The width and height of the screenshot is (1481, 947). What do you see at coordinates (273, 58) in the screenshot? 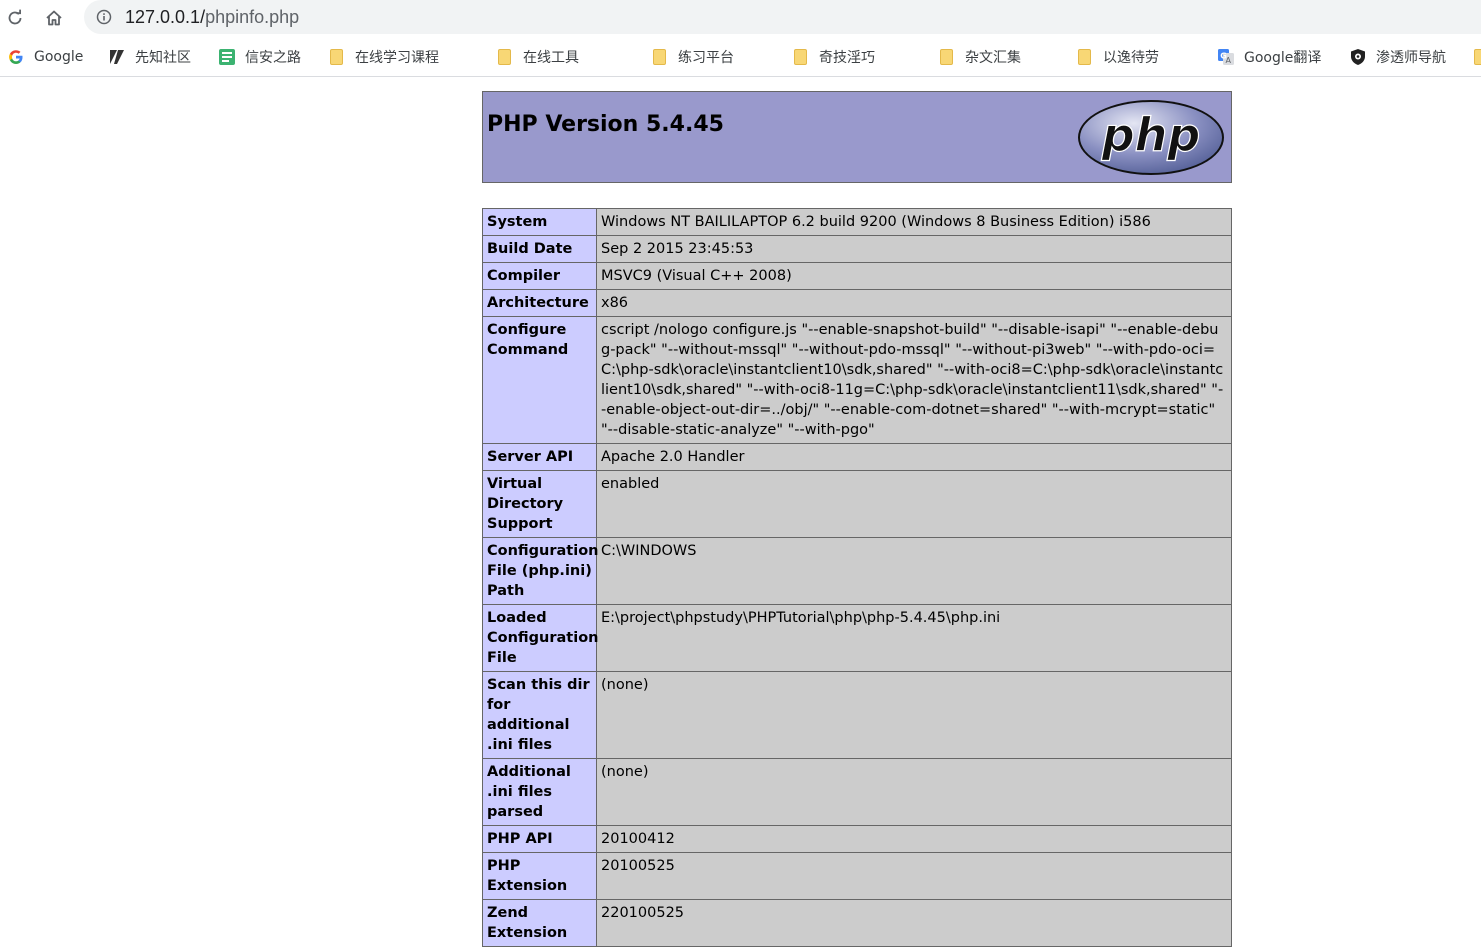
I see `bookmark-label: 信安之路` at bounding box center [273, 58].